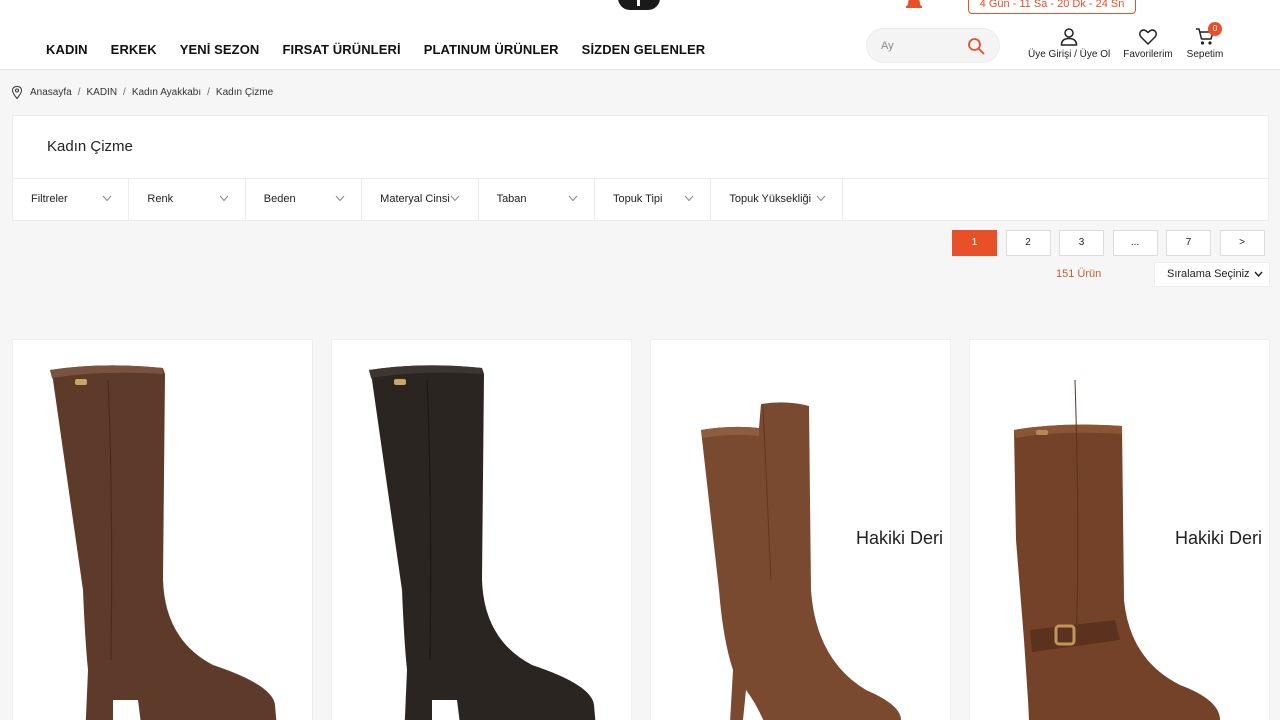 The height and width of the screenshot is (720, 1280). I want to click on filter-label: Topuk Yüksekliği, so click(770, 199).